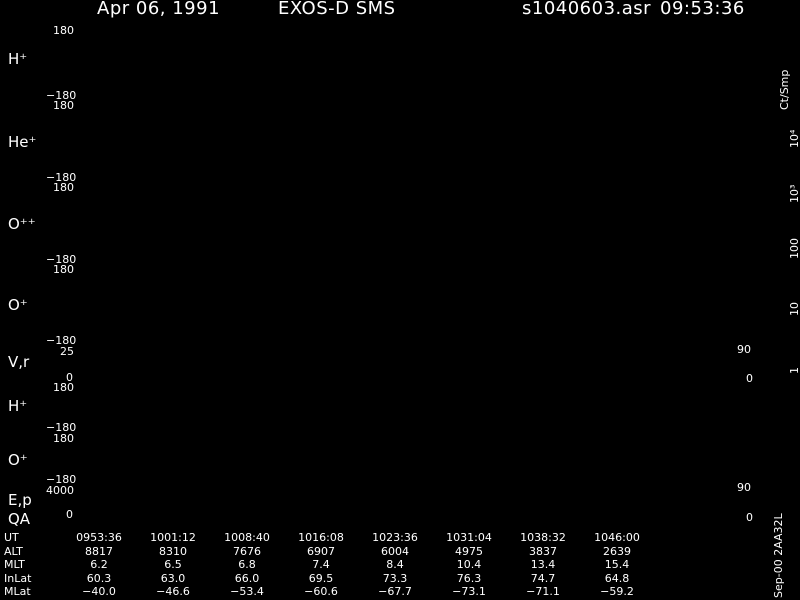 Image resolution: width=800 pixels, height=600 pixels. What do you see at coordinates (60, 490) in the screenshot?
I see `ytick-p8-top: 4000` at bounding box center [60, 490].